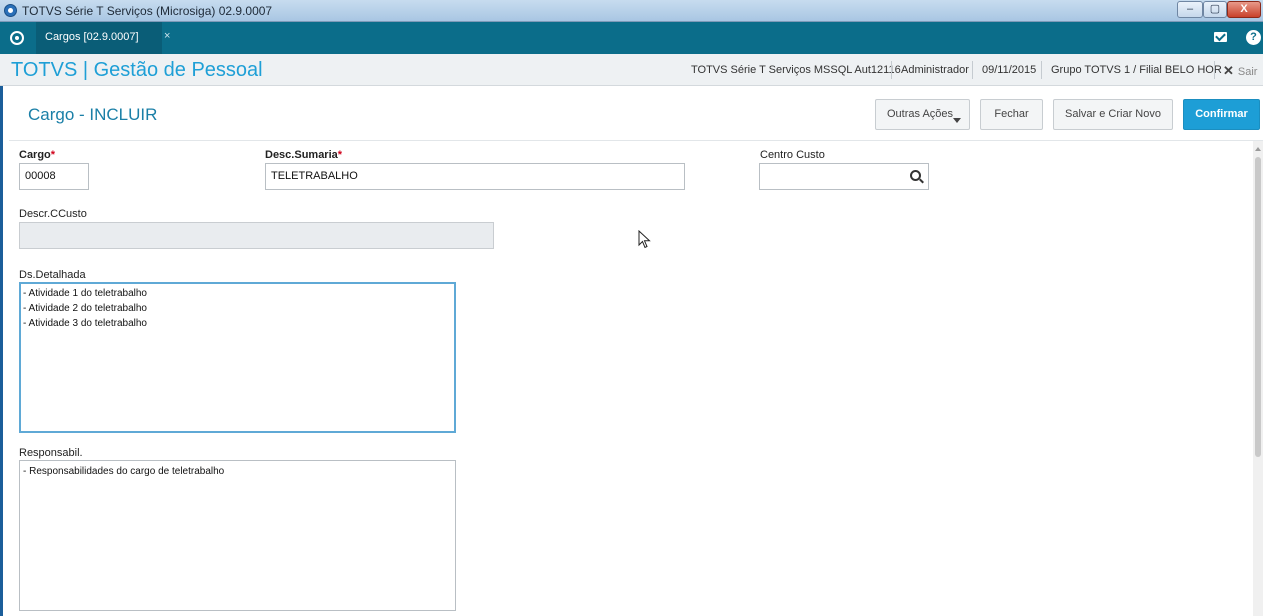 This screenshot has height=616, width=1263. Describe the element at coordinates (915, 175) in the screenshot. I see `search-icon` at that location.